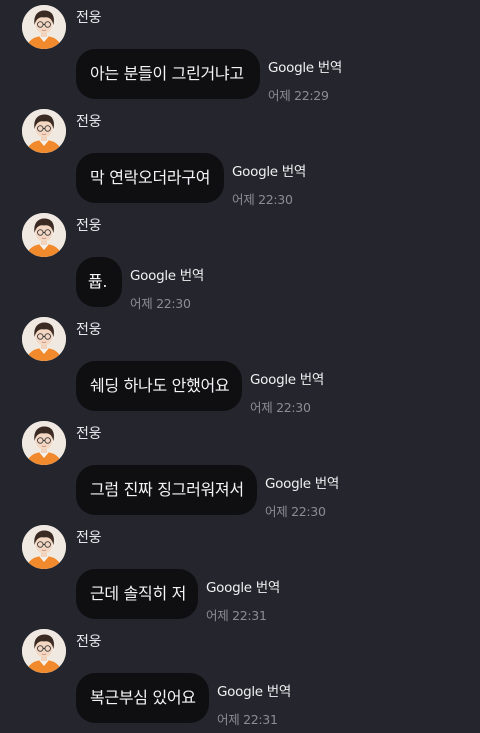 The height and width of the screenshot is (733, 480). Describe the element at coordinates (168, 74) in the screenshot. I see `message-bubble: 아는 분들이 그린거냐고` at that location.